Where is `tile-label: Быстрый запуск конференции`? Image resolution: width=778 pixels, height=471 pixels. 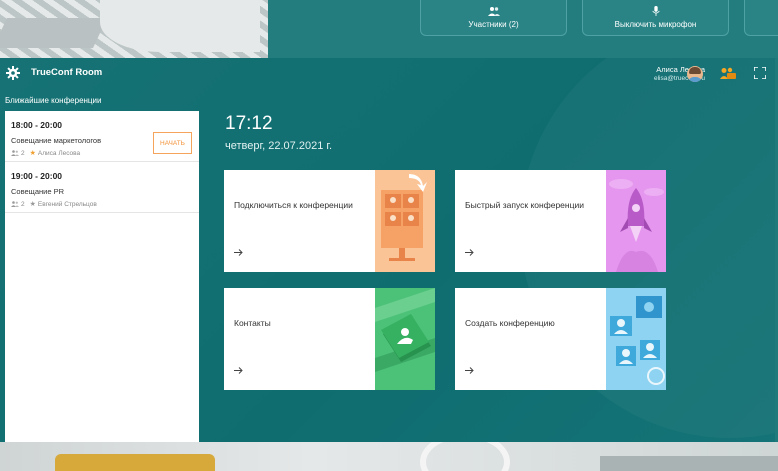 tile-label: Быстрый запуск конференции is located at coordinates (524, 205).